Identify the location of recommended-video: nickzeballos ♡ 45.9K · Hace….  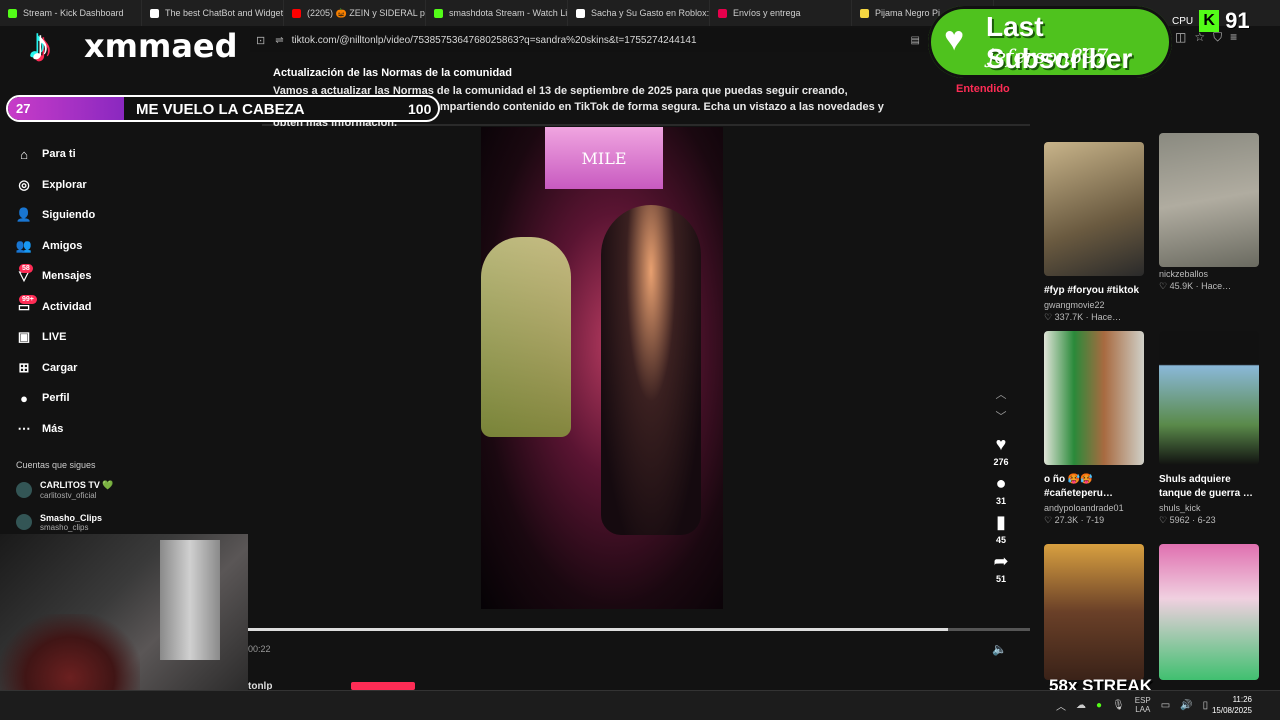
(1209, 212).